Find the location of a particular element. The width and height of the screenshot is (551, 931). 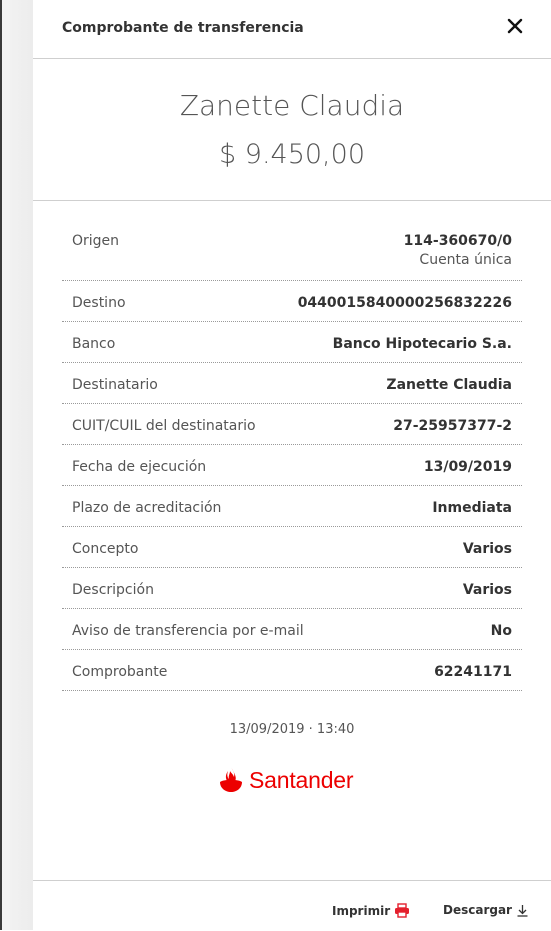

detail-label: Banco is located at coordinates (94, 344).